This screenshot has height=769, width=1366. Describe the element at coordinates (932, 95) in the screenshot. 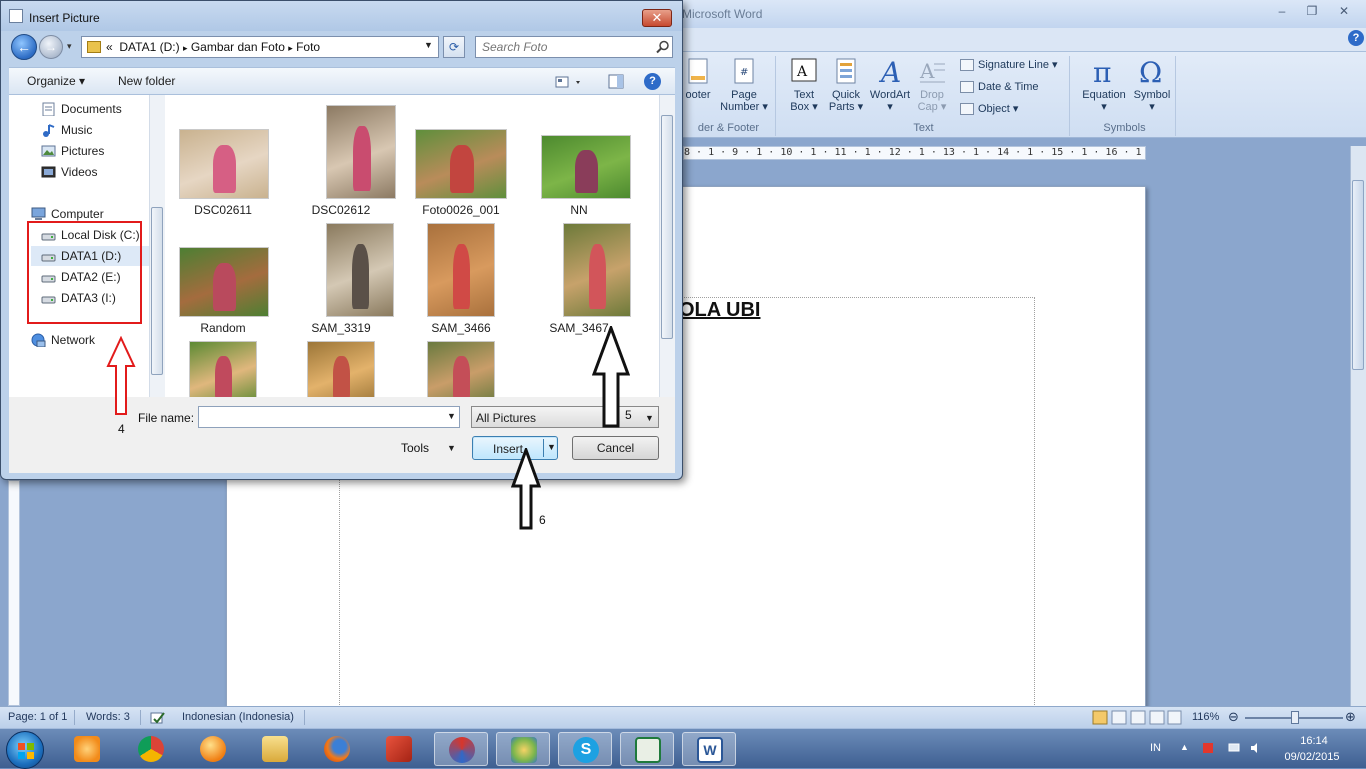

I see `drop-cap-label-1: Drop` at that location.